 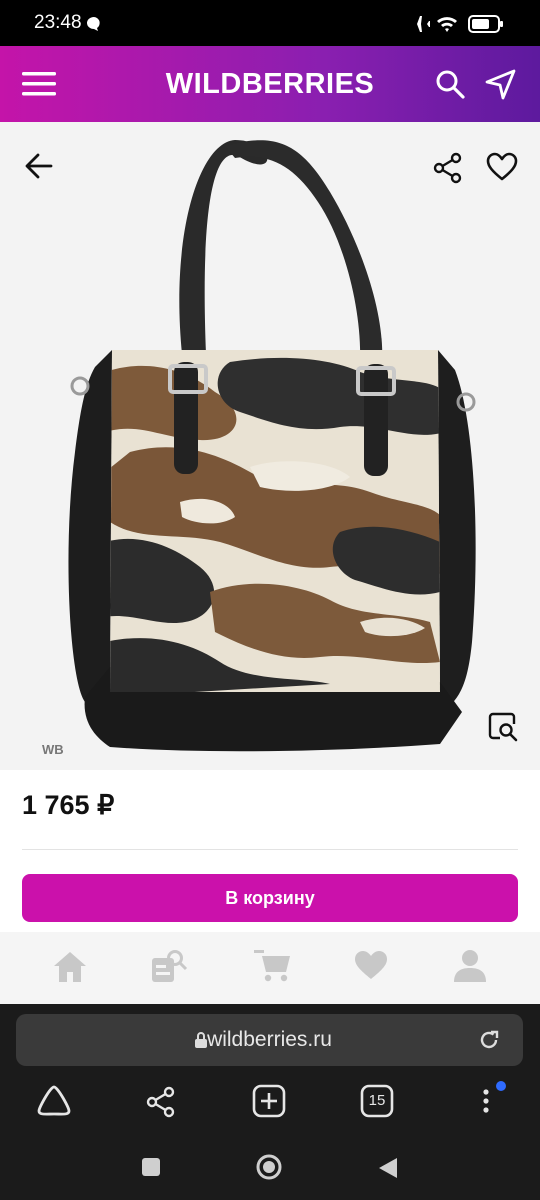 I want to click on message-icon, so click(x=93, y=24).